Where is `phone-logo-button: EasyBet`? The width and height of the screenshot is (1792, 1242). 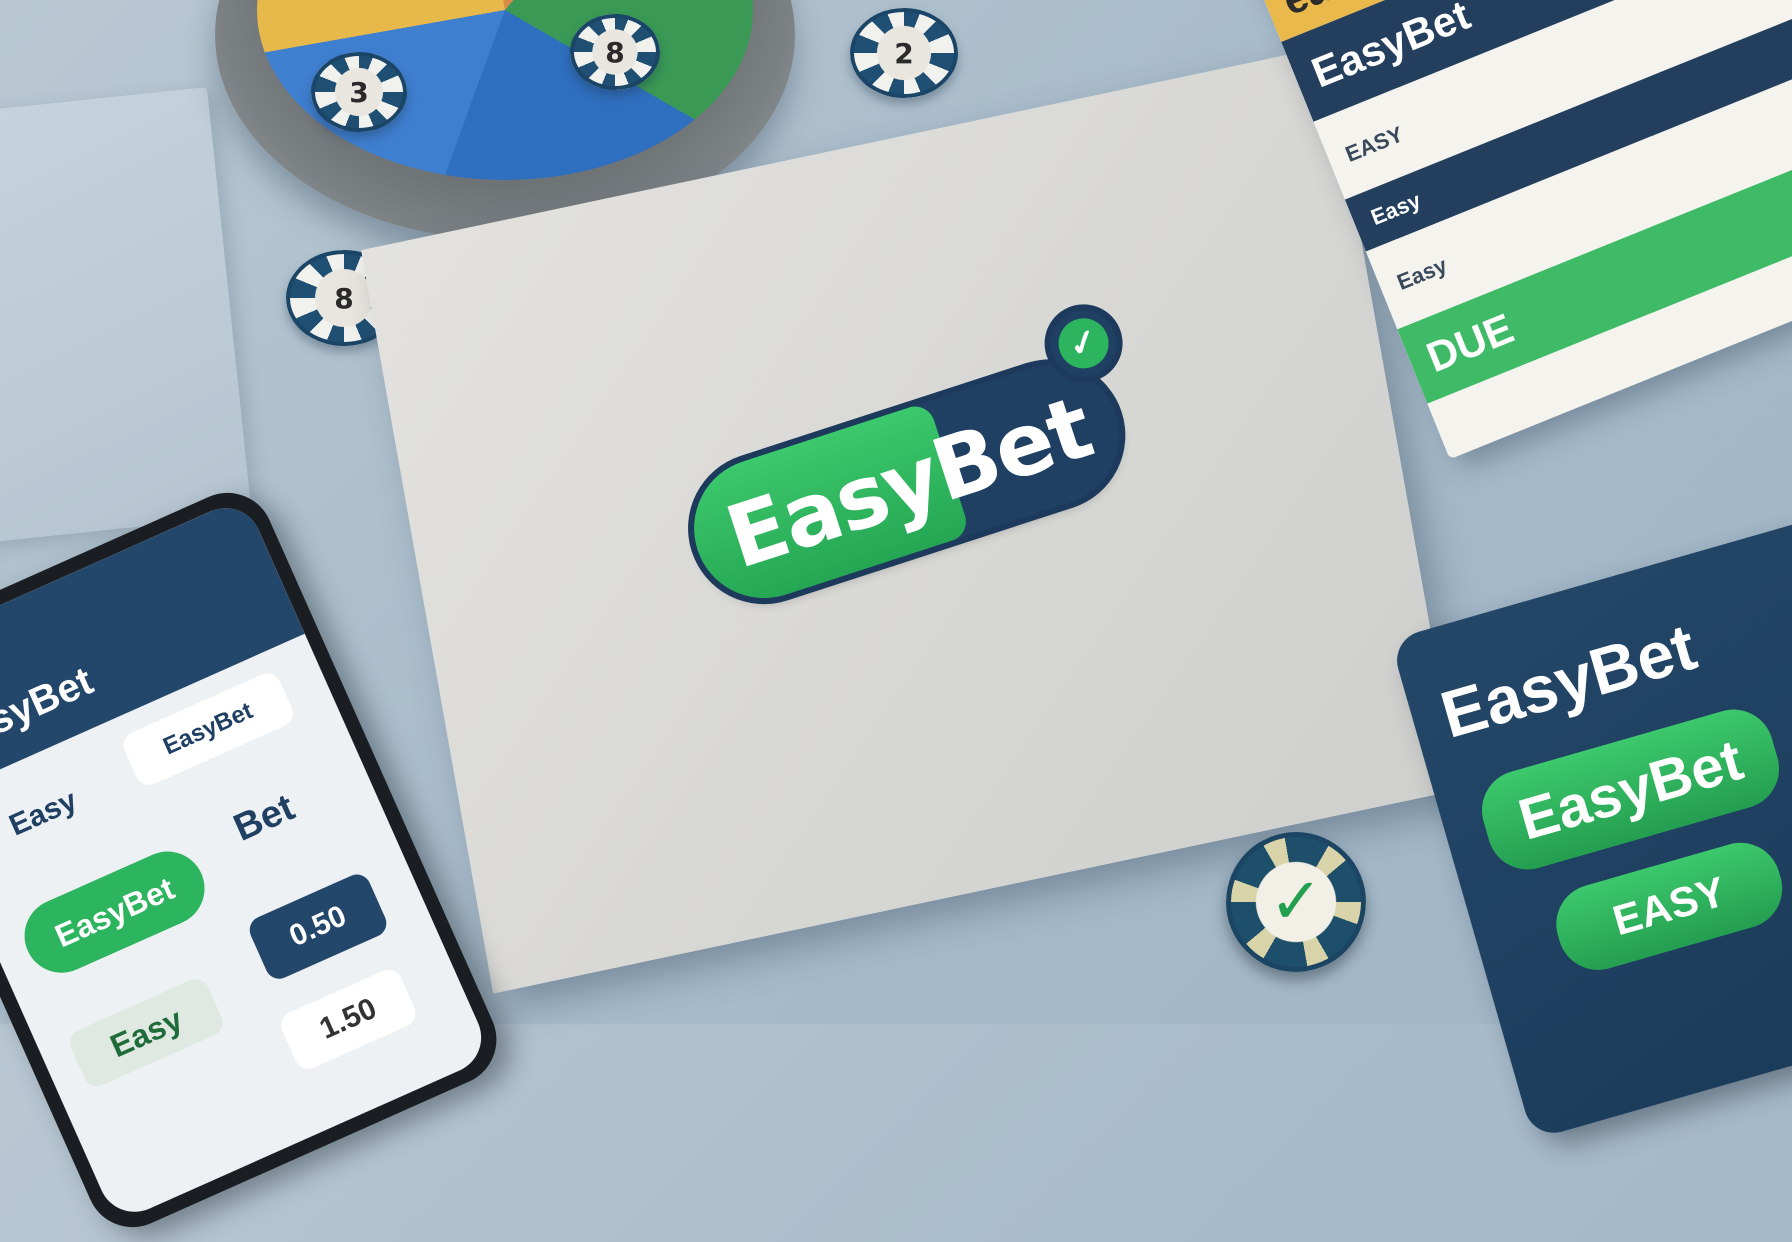
phone-logo-button: EasyBet is located at coordinates (114, 912).